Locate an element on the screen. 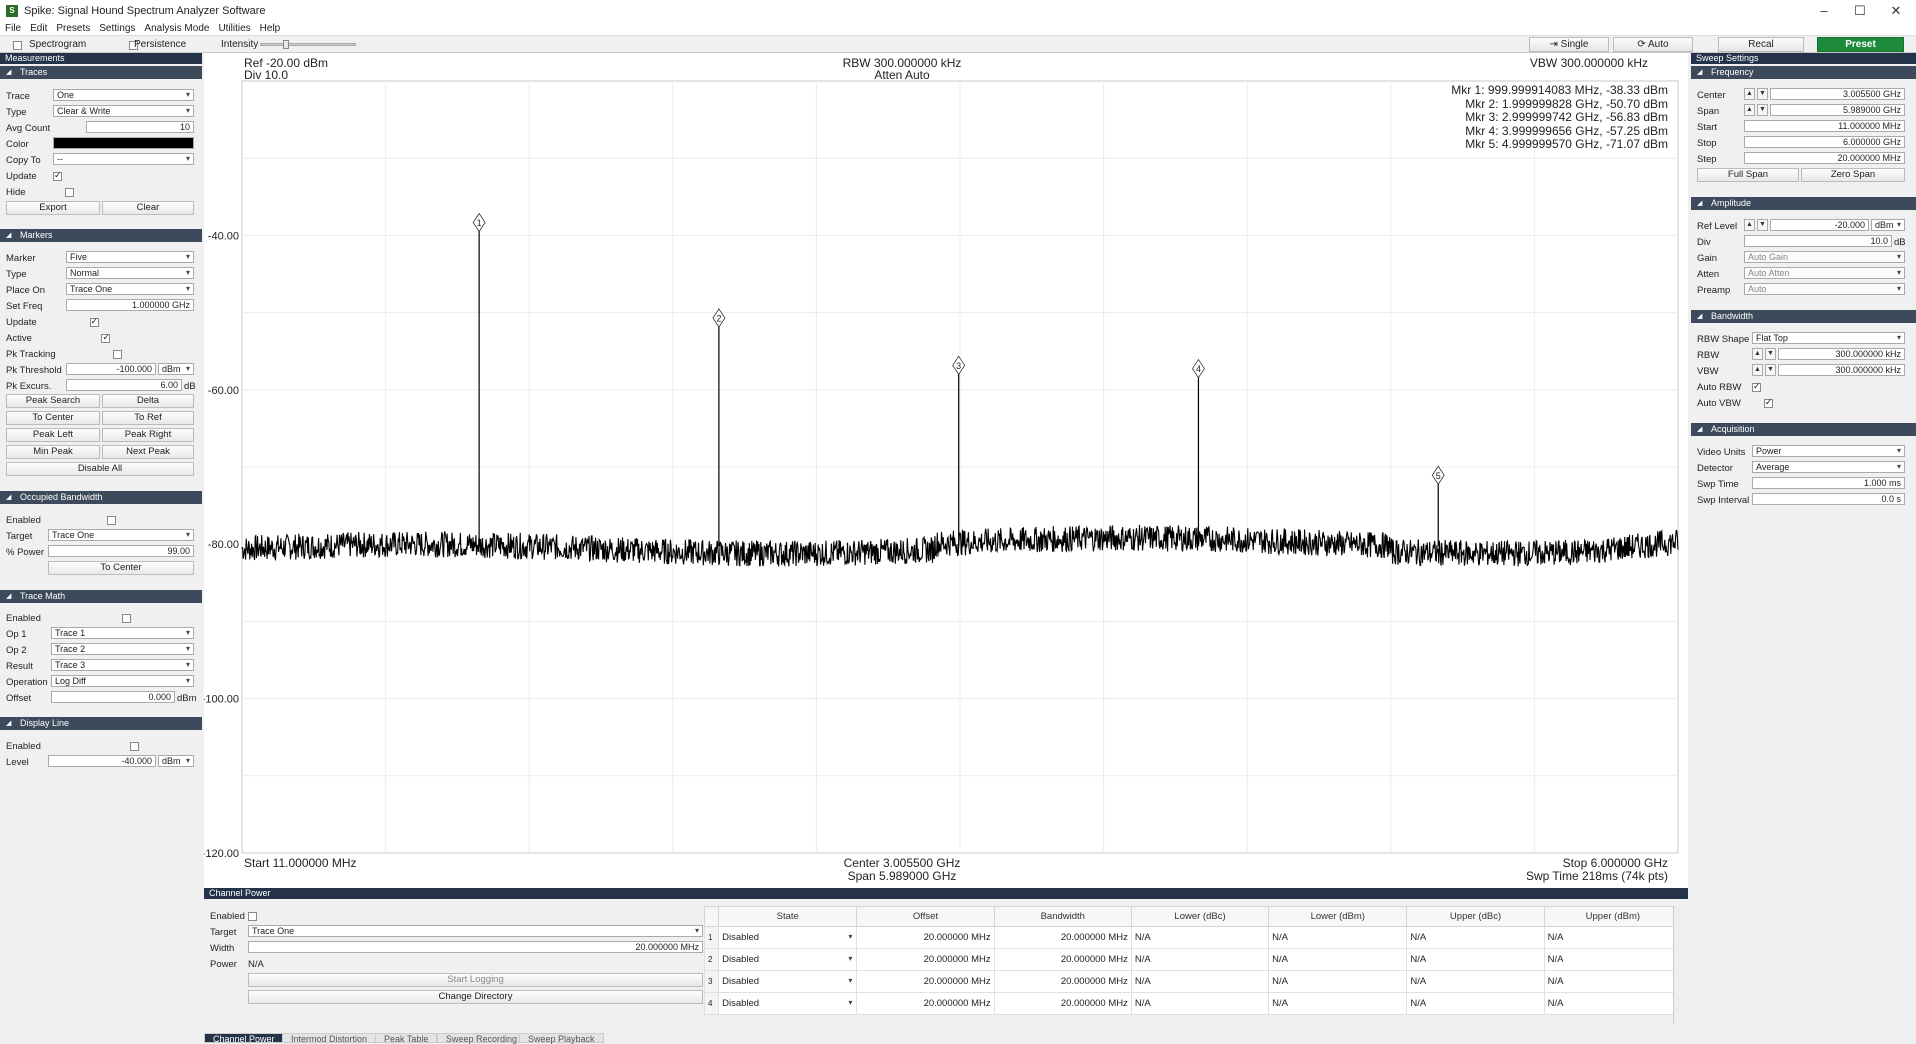 Image resolution: width=1916 pixels, height=1044 pixels. pk-threshold-input: -100.000 is located at coordinates (111, 369).